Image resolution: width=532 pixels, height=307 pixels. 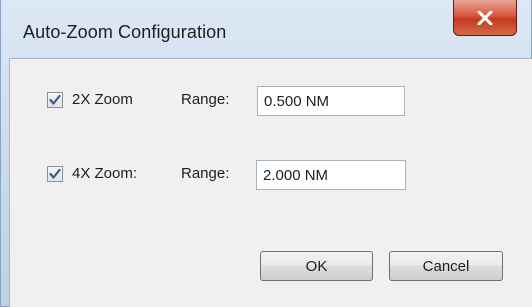 I want to click on close-button, so click(x=485, y=18).